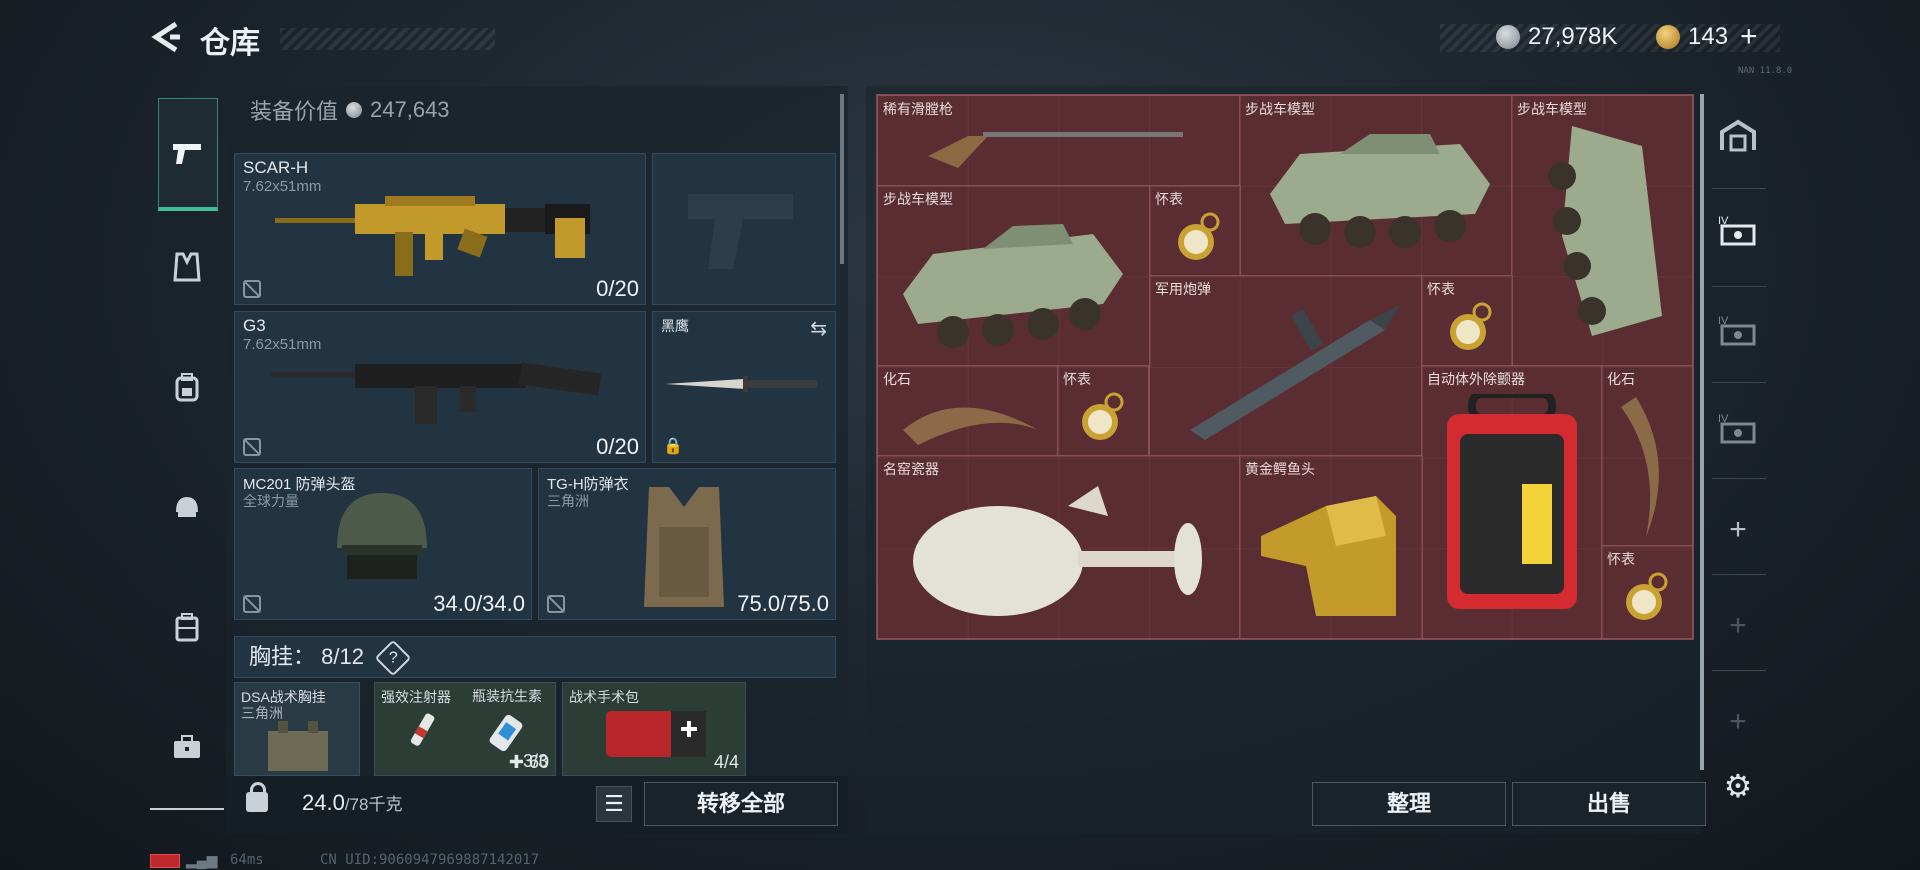 Image resolution: width=1920 pixels, height=870 pixels. Describe the element at coordinates (373, 804) in the screenshot. I see `weight-limit: /78千克` at that location.